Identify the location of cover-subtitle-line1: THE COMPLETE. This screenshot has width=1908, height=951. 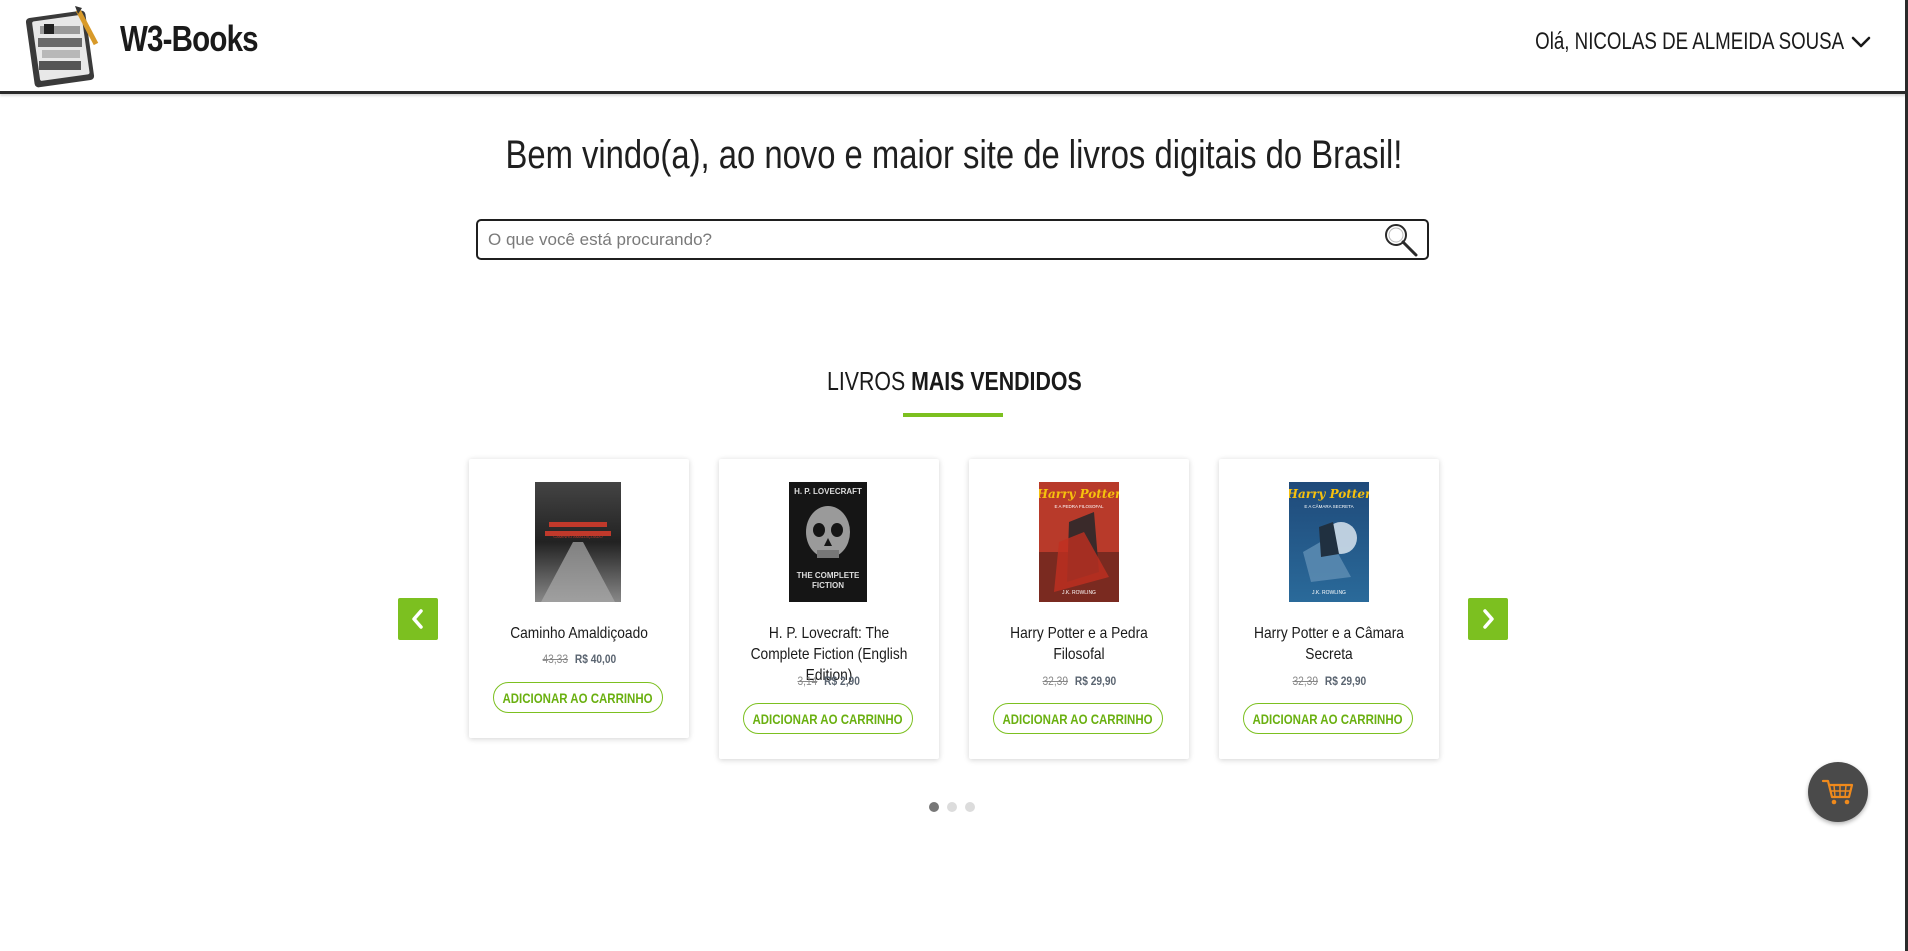
(828, 575).